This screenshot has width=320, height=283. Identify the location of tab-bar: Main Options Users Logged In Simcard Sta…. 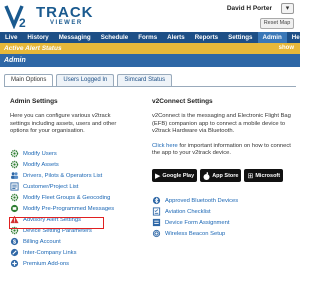
(89, 80).